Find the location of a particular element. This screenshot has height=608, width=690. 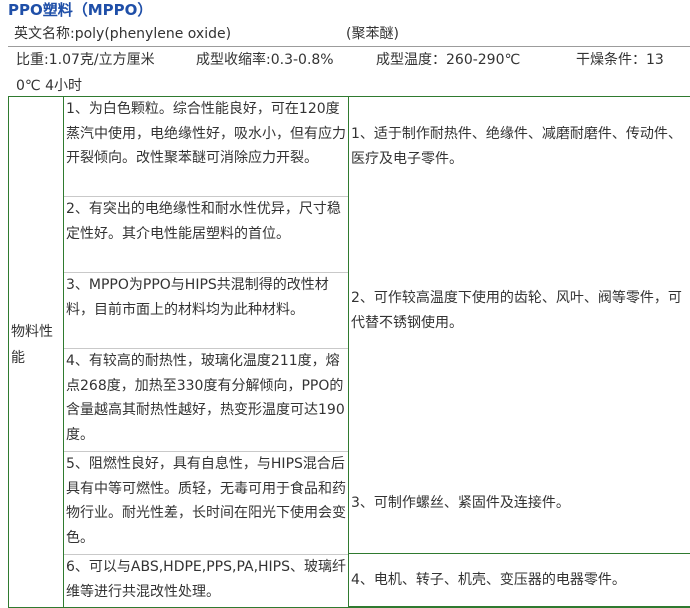

drying-condition-cont: 0℃ 4小时 is located at coordinates (49, 86).